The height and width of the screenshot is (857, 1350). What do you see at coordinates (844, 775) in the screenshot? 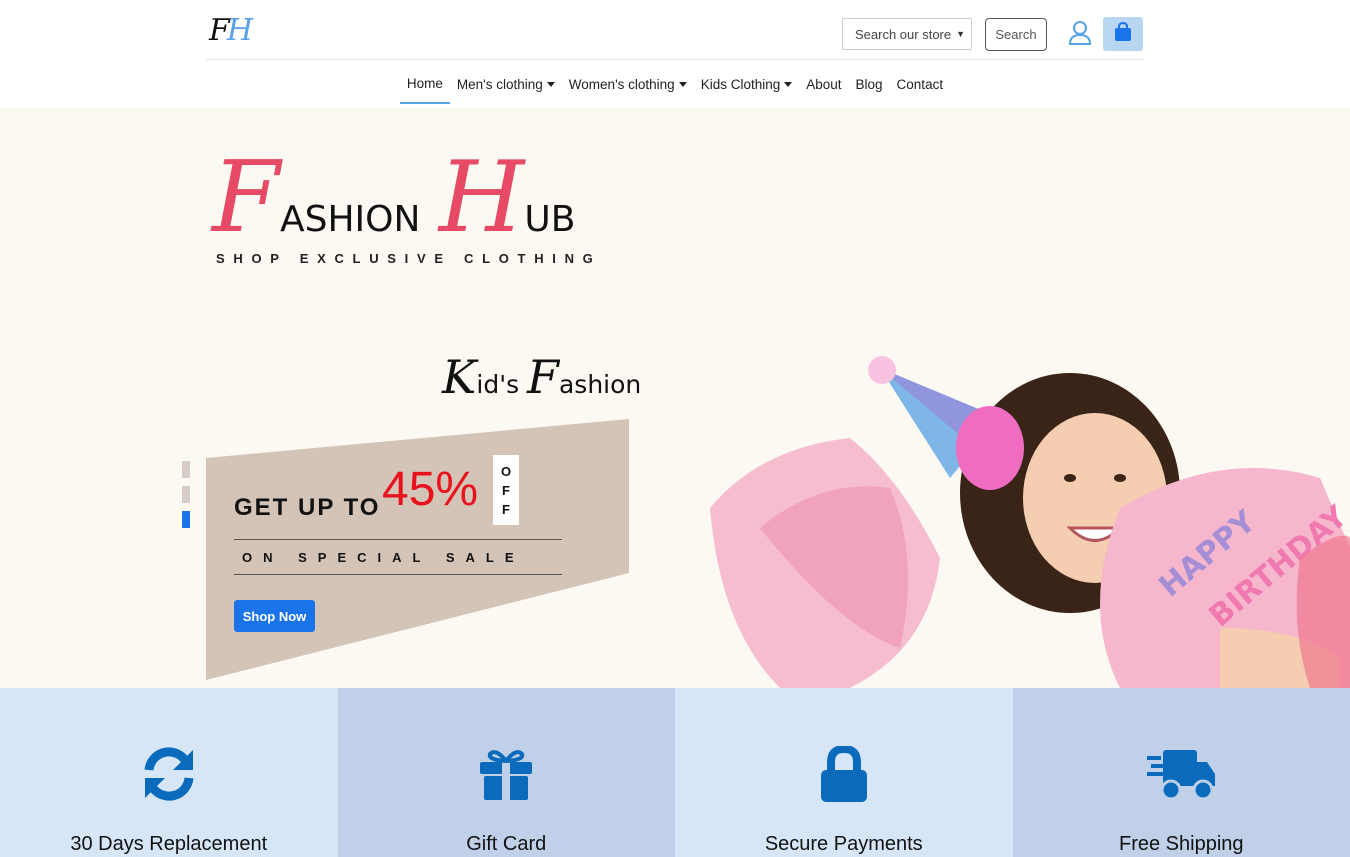
I see `lock-icon` at bounding box center [844, 775].